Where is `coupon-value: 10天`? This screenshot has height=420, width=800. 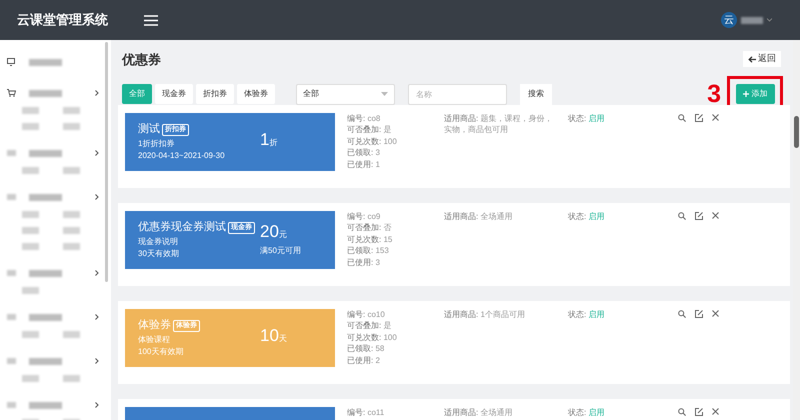 coupon-value: 10天 is located at coordinates (273, 336).